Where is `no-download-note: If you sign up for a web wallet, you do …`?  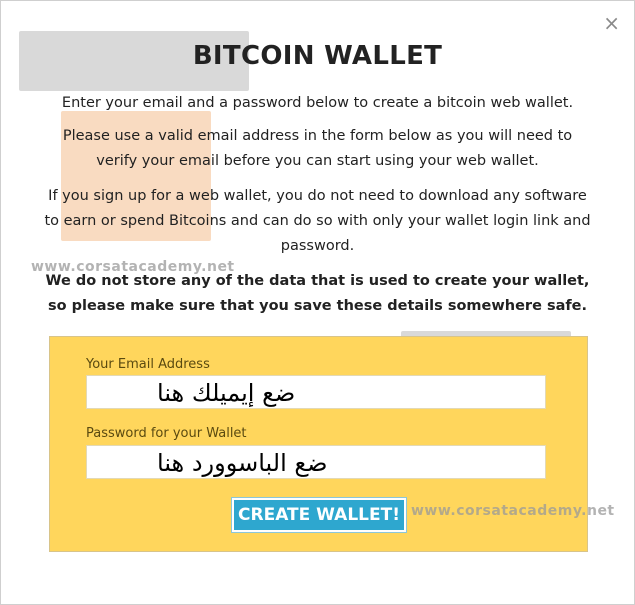
no-download-note: If you sign up for a web wallet, you do … is located at coordinates (317, 221).